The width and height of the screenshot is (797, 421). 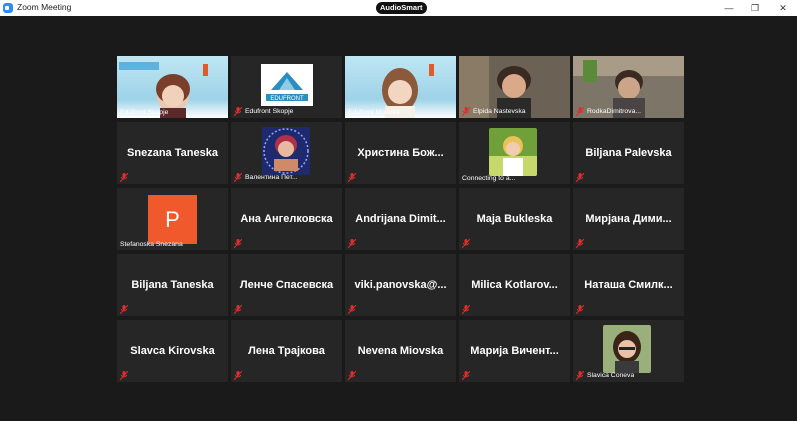 I want to click on participant-display-name: Snezana Taneska, so click(x=172, y=153).